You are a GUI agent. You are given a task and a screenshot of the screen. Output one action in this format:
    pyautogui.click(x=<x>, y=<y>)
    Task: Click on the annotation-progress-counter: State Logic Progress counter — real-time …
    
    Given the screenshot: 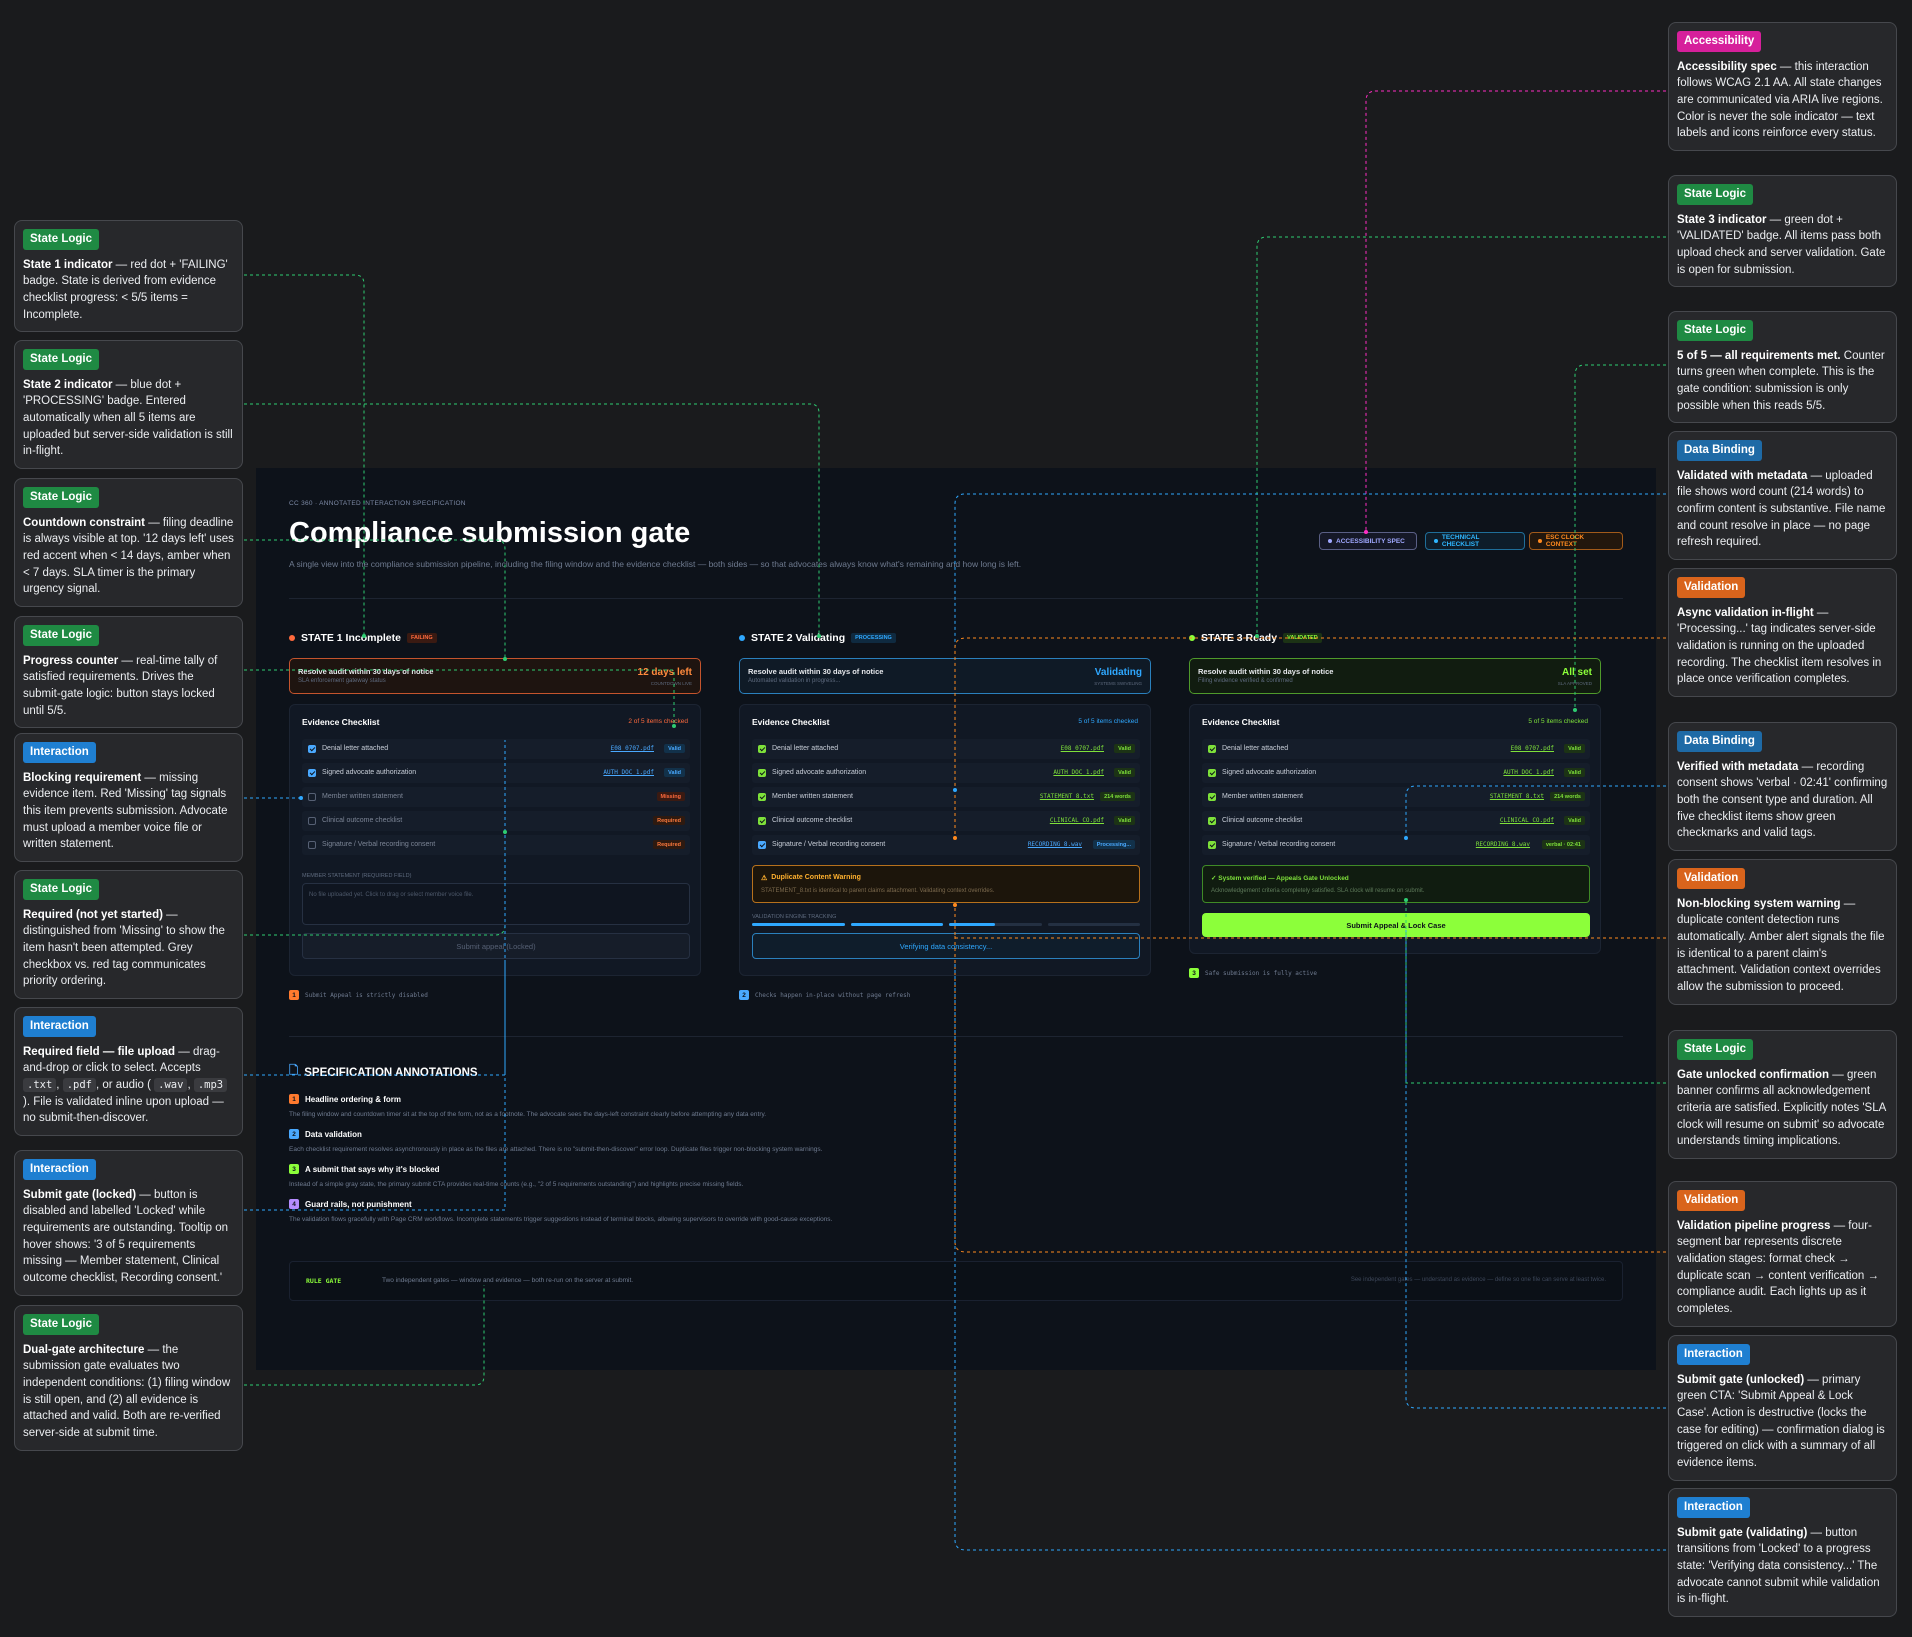 What is the action you would take?
    pyautogui.click(x=128, y=672)
    